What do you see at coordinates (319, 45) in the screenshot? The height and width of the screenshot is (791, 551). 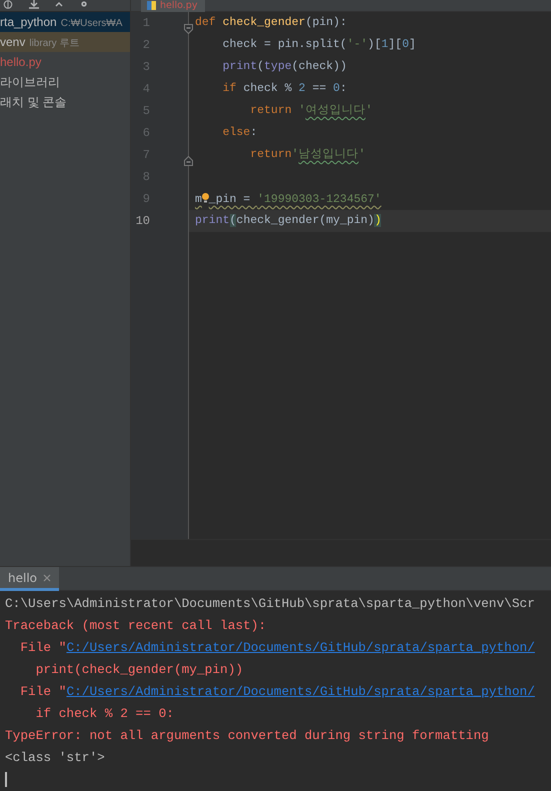 I see `code-line: check = pin.split('-')[1][0]` at bounding box center [319, 45].